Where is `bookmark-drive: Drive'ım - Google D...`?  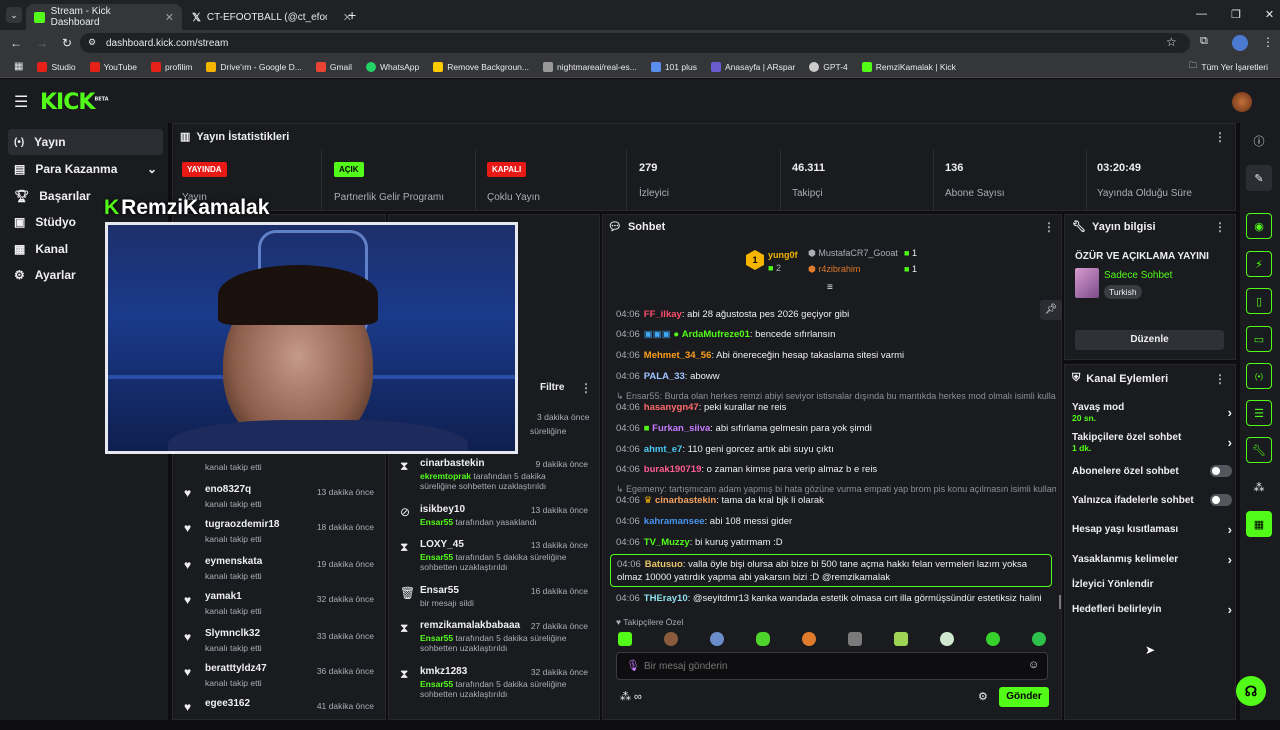 bookmark-drive: Drive'ım - Google D... is located at coordinates (254, 66).